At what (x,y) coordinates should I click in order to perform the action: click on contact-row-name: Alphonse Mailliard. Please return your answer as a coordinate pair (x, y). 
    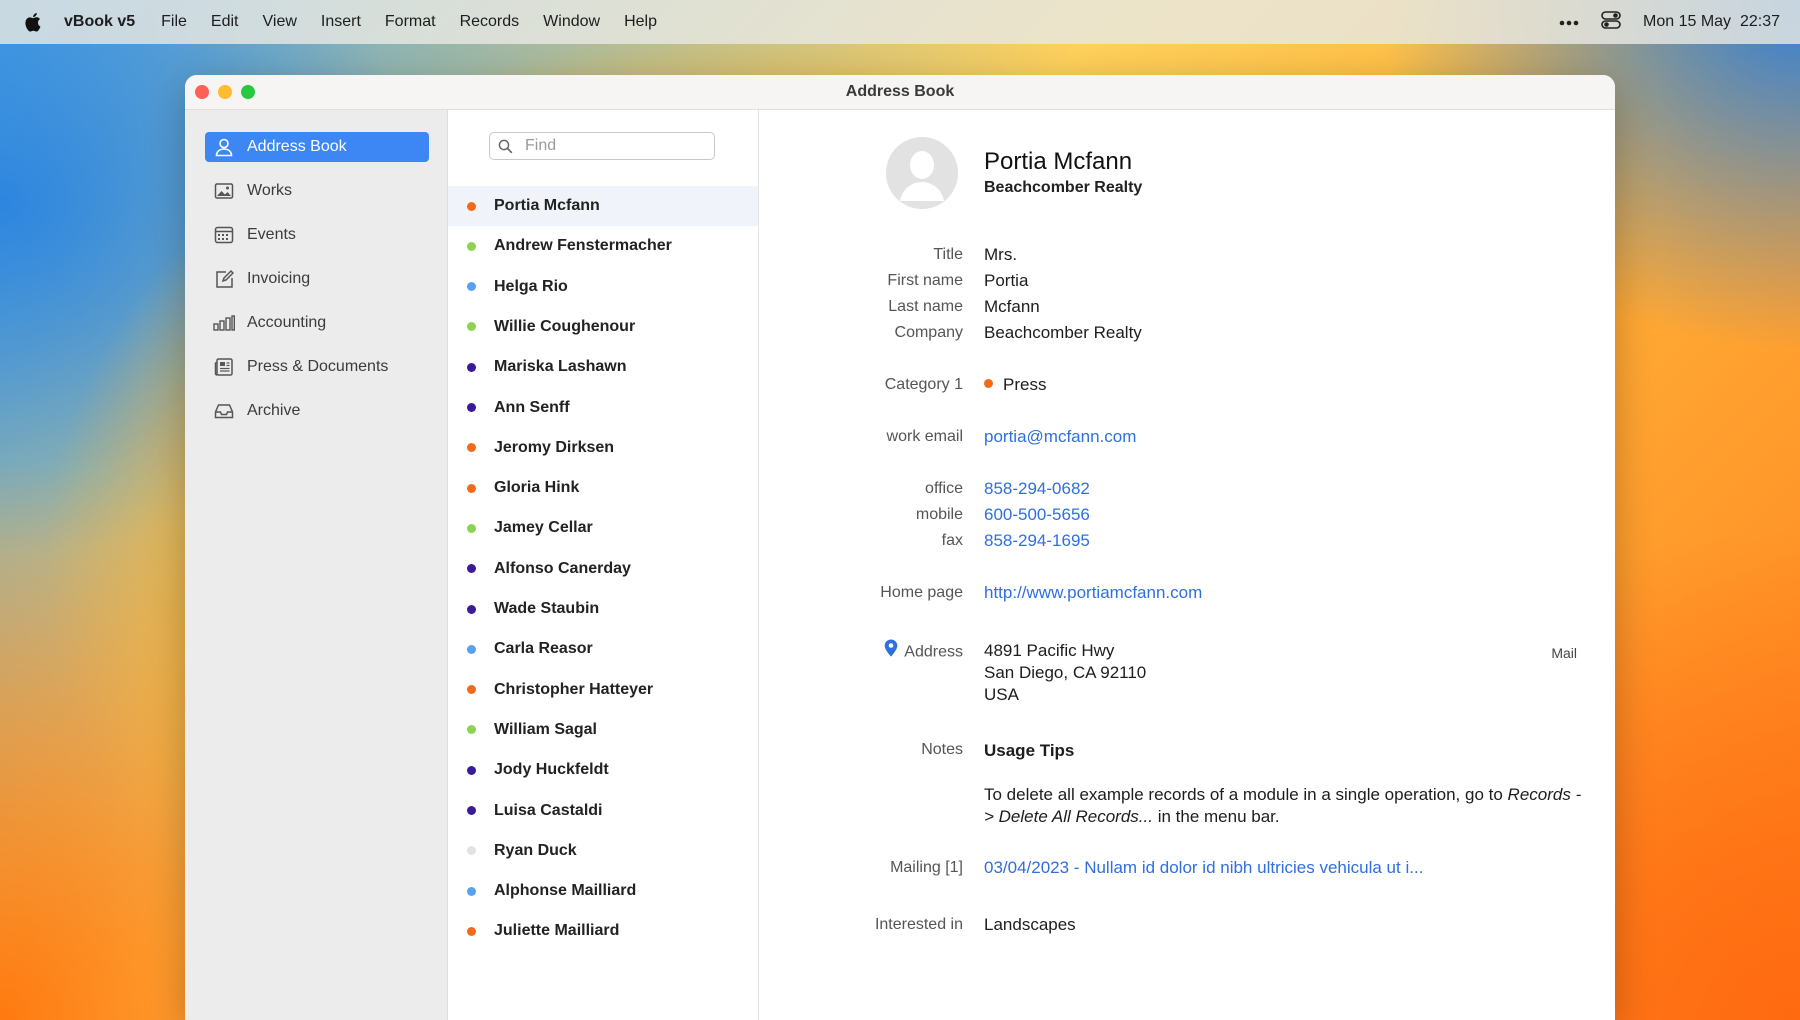
    Looking at the image, I should click on (565, 891).